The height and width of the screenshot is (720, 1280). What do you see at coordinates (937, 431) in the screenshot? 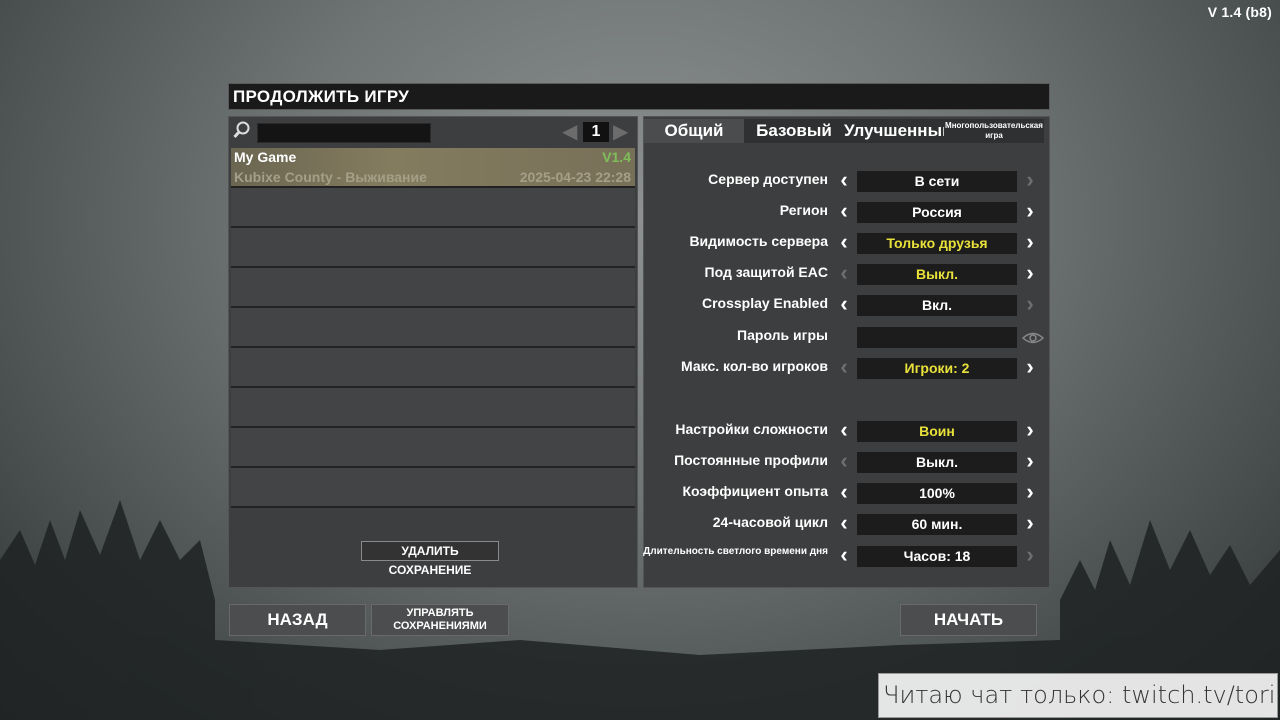
I see `setting-value-difficulty: Воин` at bounding box center [937, 431].